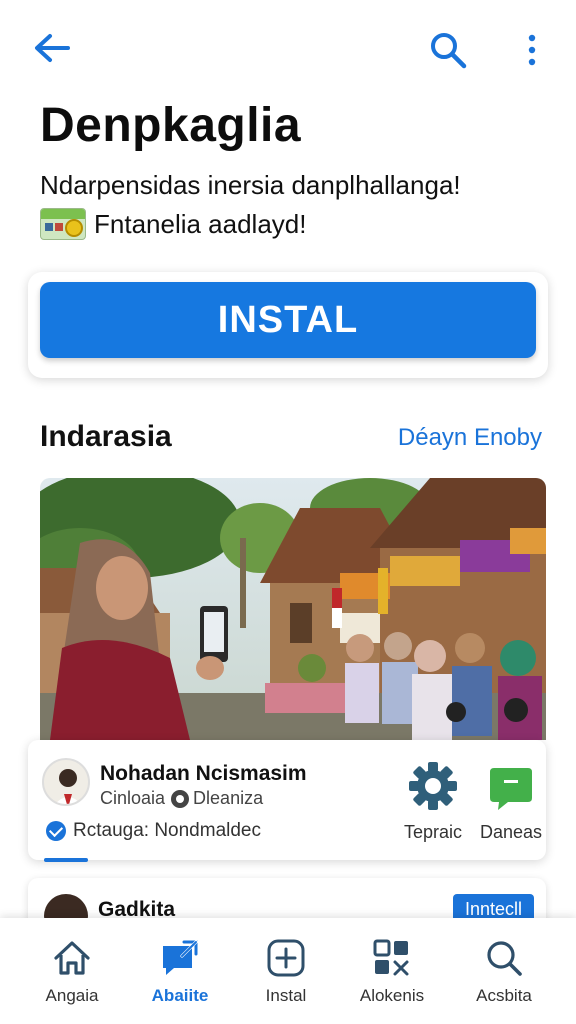 The image size is (576, 1024). I want to click on profile-name: Nohadan Ncismasim, so click(203, 773).